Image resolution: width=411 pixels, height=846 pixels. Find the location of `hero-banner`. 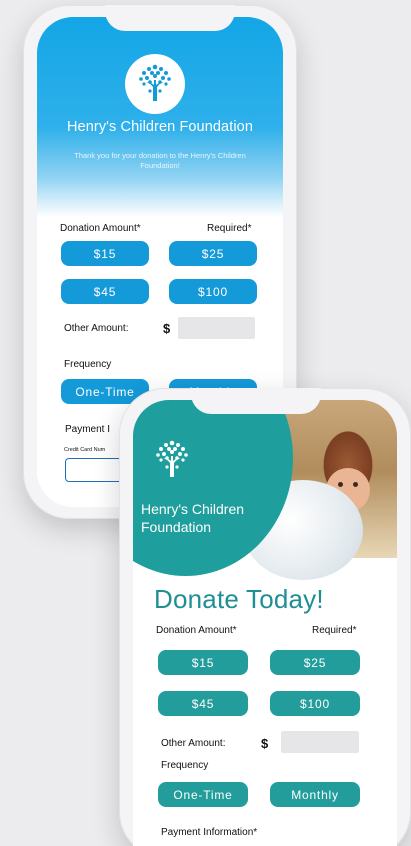

hero-banner is located at coordinates (160, 117).